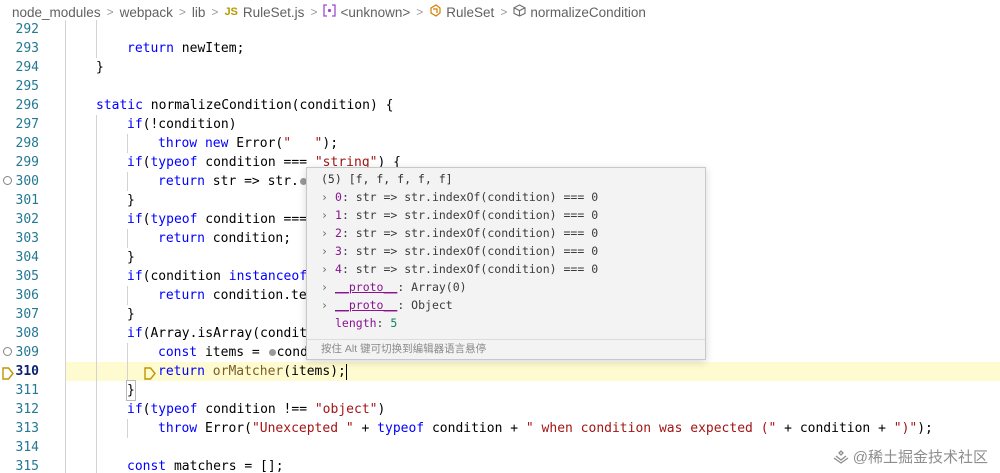  What do you see at coordinates (387, 305) in the screenshot?
I see `hover-entry-proto: › __proto__: Object` at bounding box center [387, 305].